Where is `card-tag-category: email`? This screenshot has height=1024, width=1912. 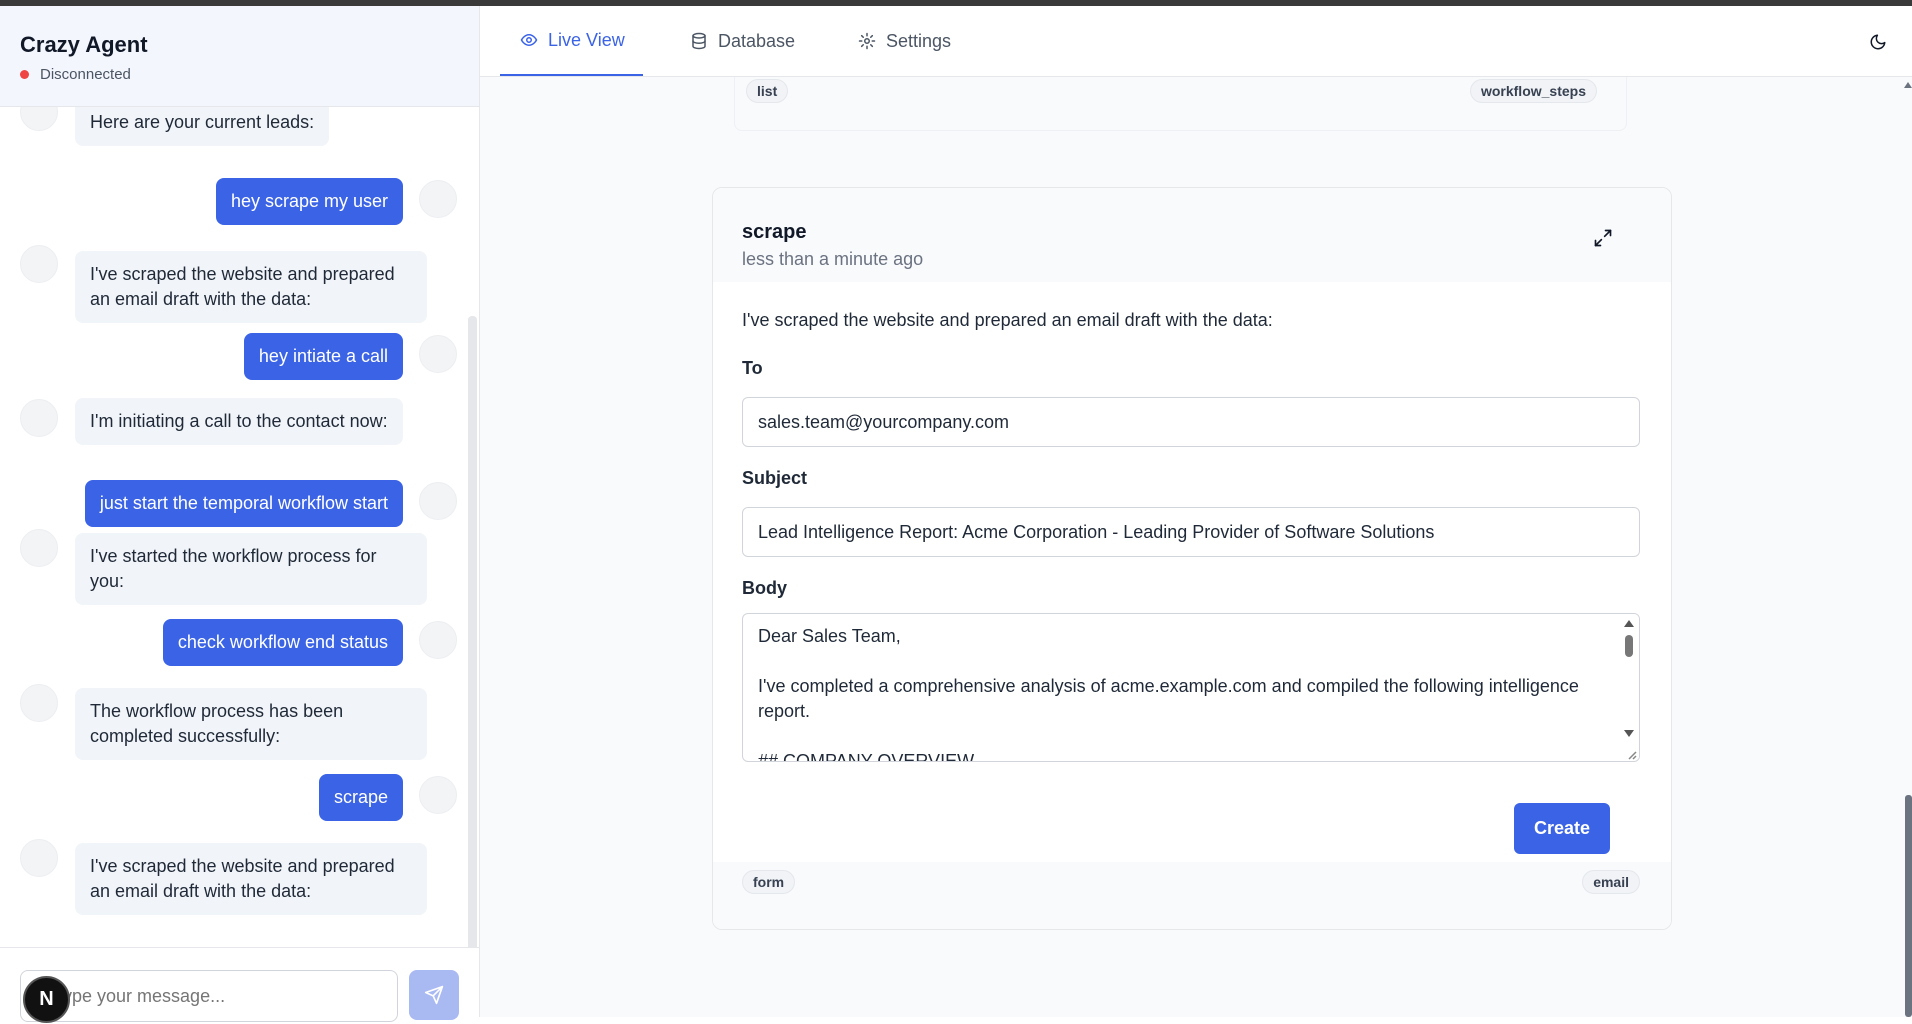 card-tag-category: email is located at coordinates (1611, 882).